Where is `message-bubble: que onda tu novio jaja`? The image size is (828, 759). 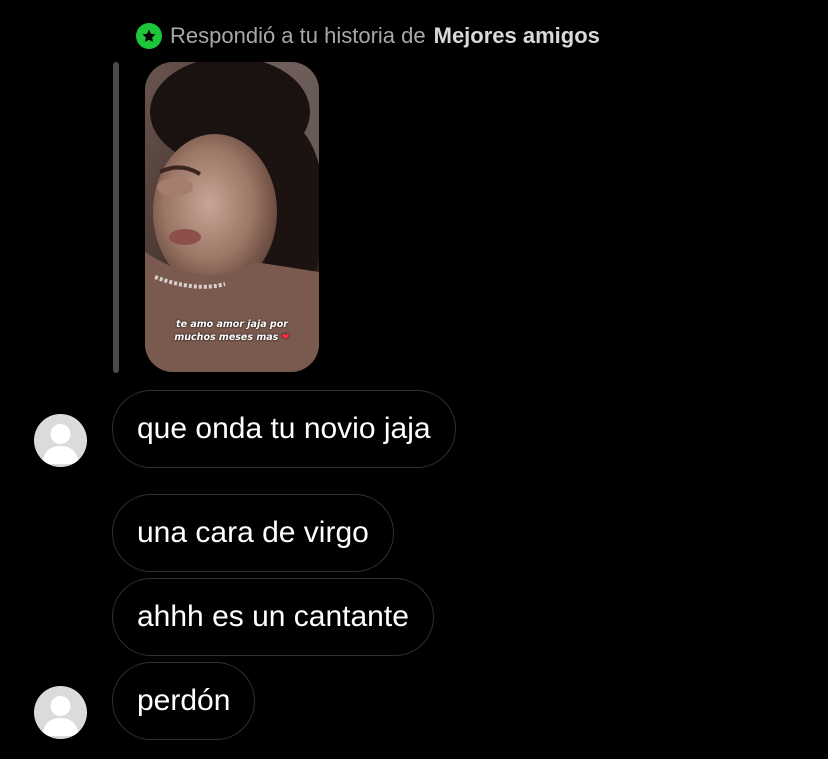 message-bubble: que onda tu novio jaja is located at coordinates (284, 429).